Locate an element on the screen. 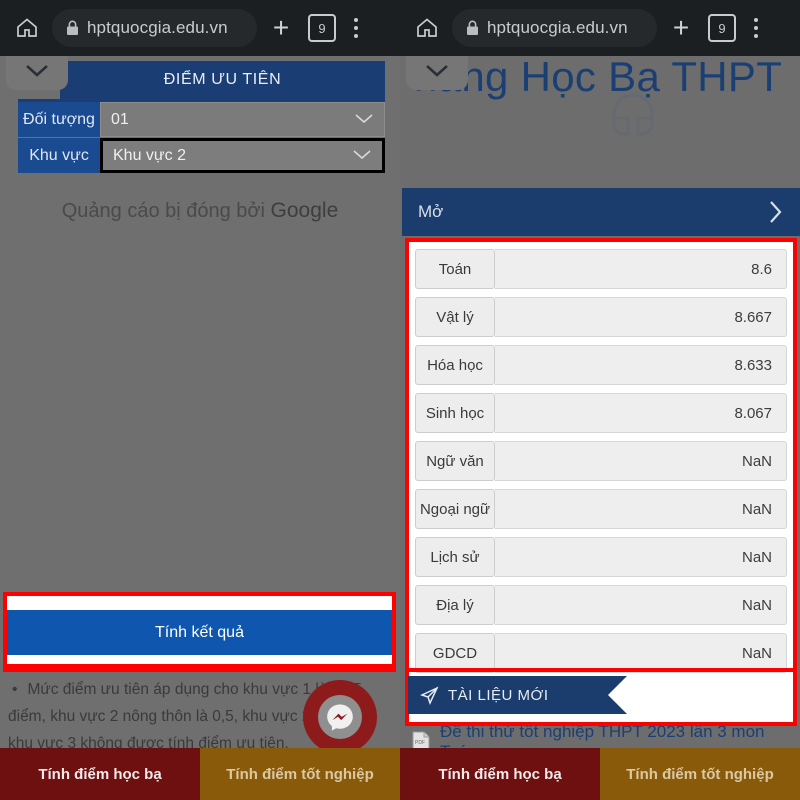 The width and height of the screenshot is (800, 800). chevron-right-icon is located at coordinates (776, 212).